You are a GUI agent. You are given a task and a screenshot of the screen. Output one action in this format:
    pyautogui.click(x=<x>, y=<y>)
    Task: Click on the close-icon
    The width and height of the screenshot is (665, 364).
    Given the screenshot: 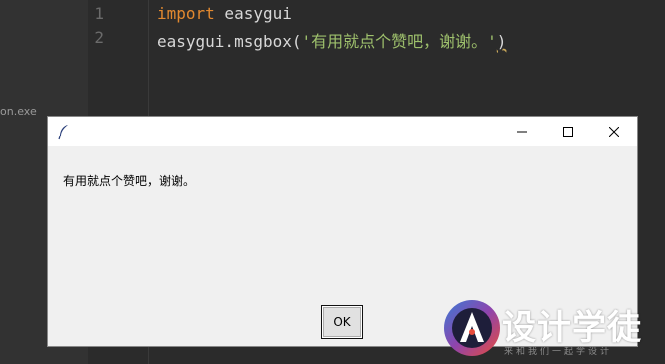 What is the action you would take?
    pyautogui.click(x=614, y=131)
    